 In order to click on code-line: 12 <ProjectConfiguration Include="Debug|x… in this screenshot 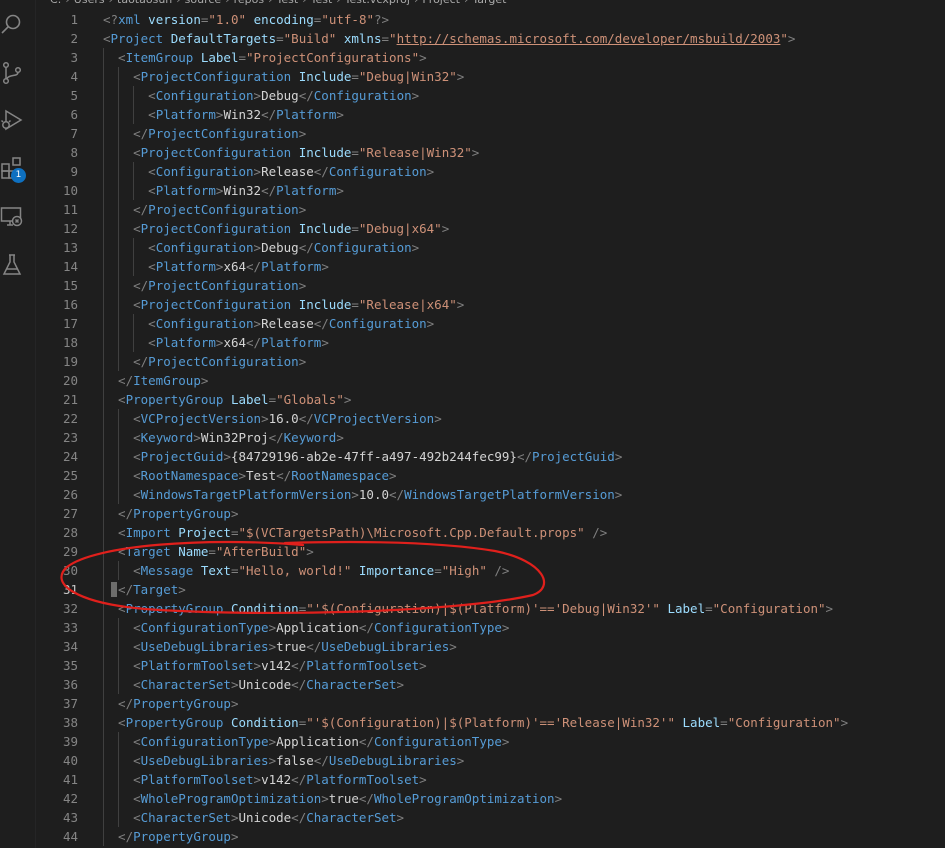, I will do `click(490, 228)`.